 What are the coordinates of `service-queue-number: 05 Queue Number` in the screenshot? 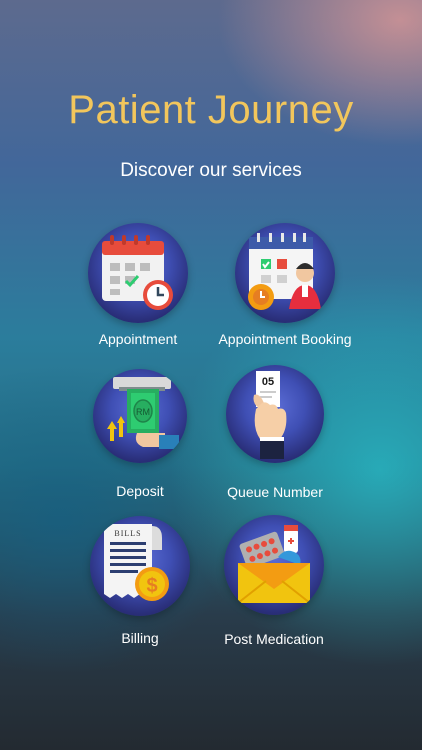 It's located at (275, 432).